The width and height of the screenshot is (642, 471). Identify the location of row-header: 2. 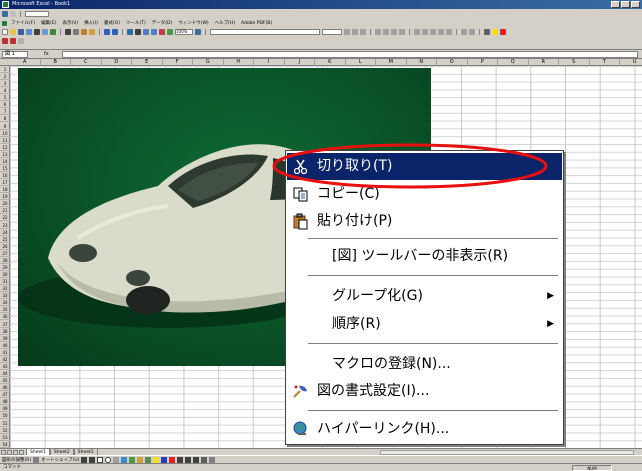
(5, 77).